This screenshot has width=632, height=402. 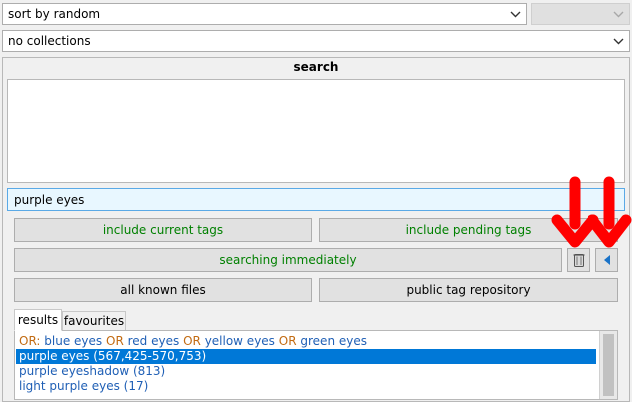 I want to click on collections-select-value: no collections, so click(x=49, y=41).